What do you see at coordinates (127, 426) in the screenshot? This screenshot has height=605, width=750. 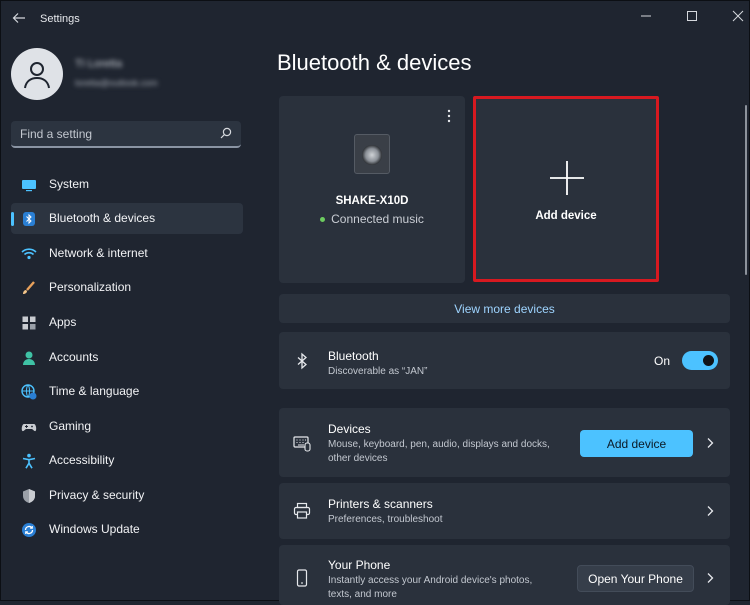 I see `sidebar-item-gaming: Gaming` at bounding box center [127, 426].